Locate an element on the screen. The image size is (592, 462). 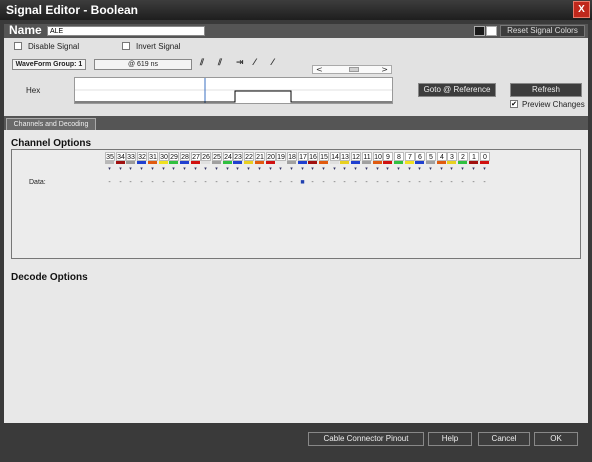
channel-header: 6 is located at coordinates (420, 156).